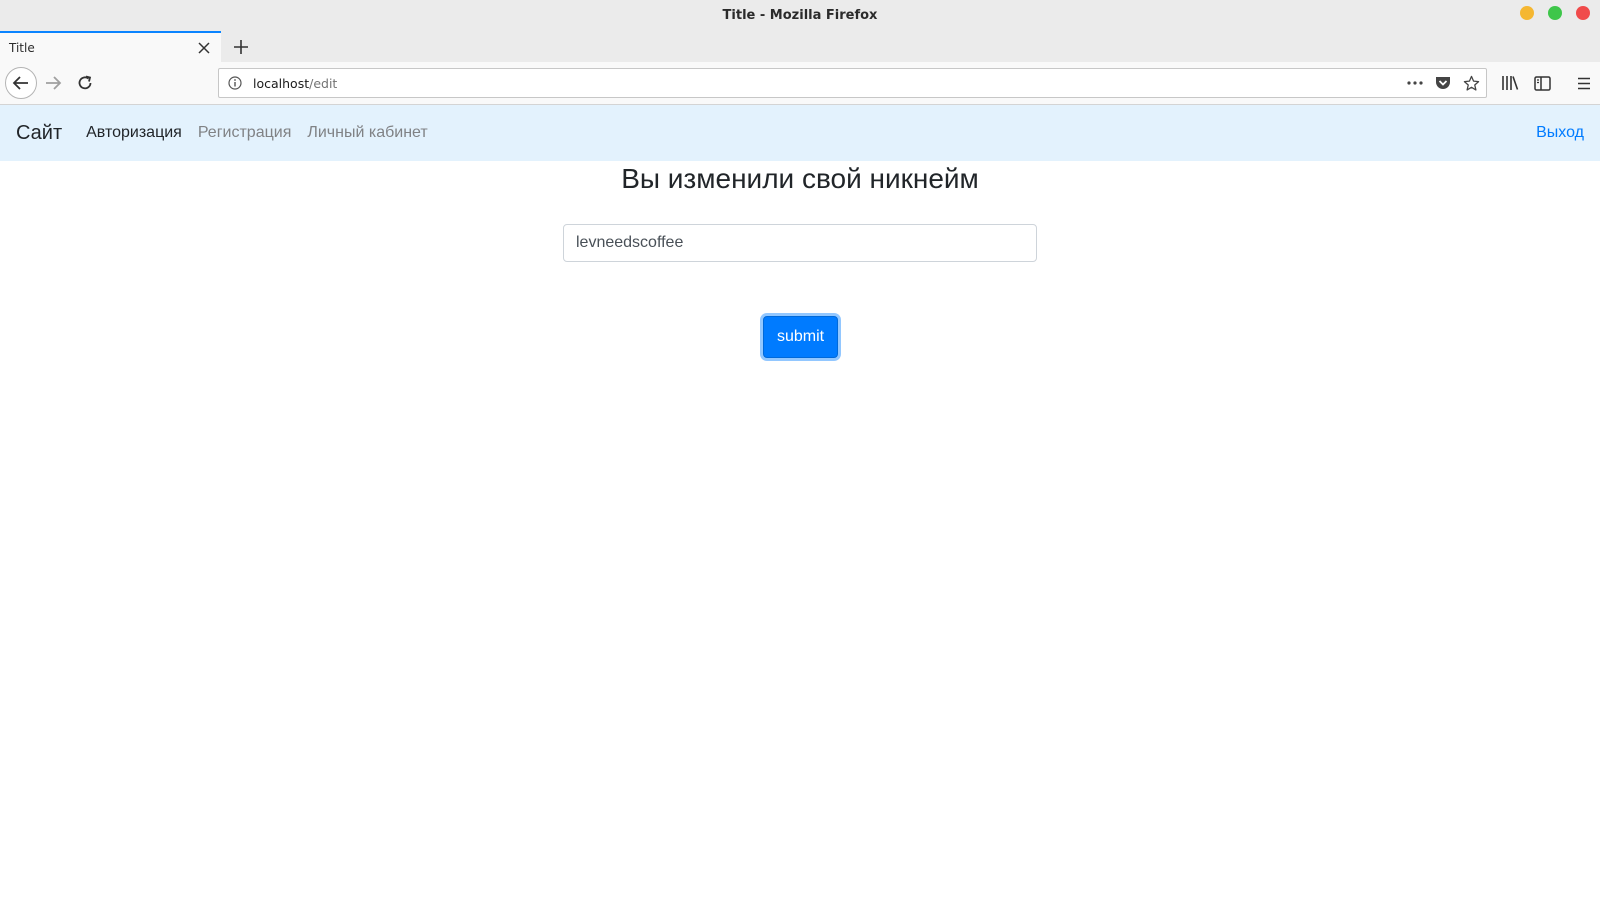 The width and height of the screenshot is (1600, 900). I want to click on url-actions, so click(1443, 83).